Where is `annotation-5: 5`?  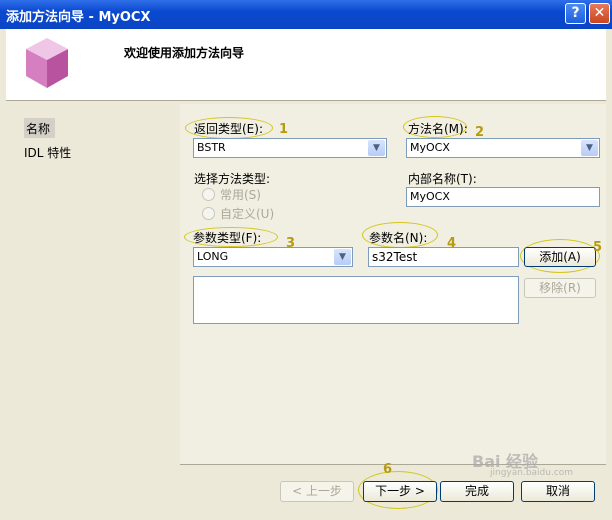 annotation-5: 5 is located at coordinates (598, 247).